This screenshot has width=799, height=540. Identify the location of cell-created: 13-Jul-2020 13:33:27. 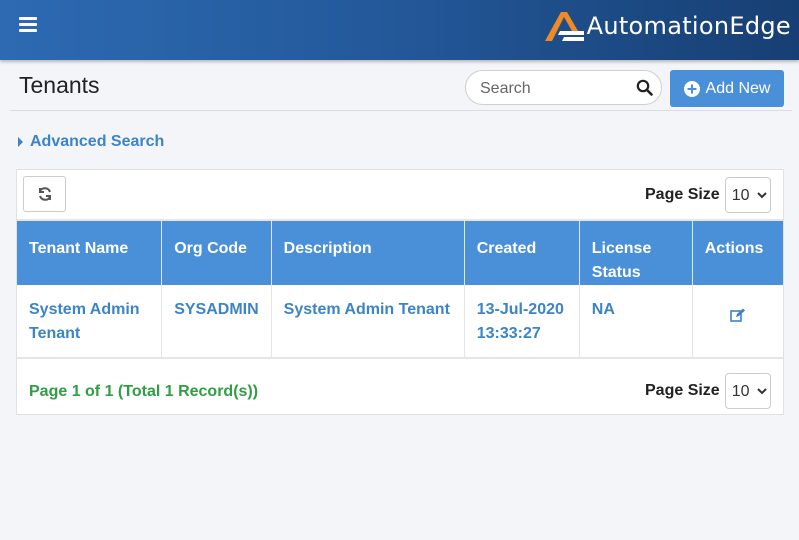
(522, 322).